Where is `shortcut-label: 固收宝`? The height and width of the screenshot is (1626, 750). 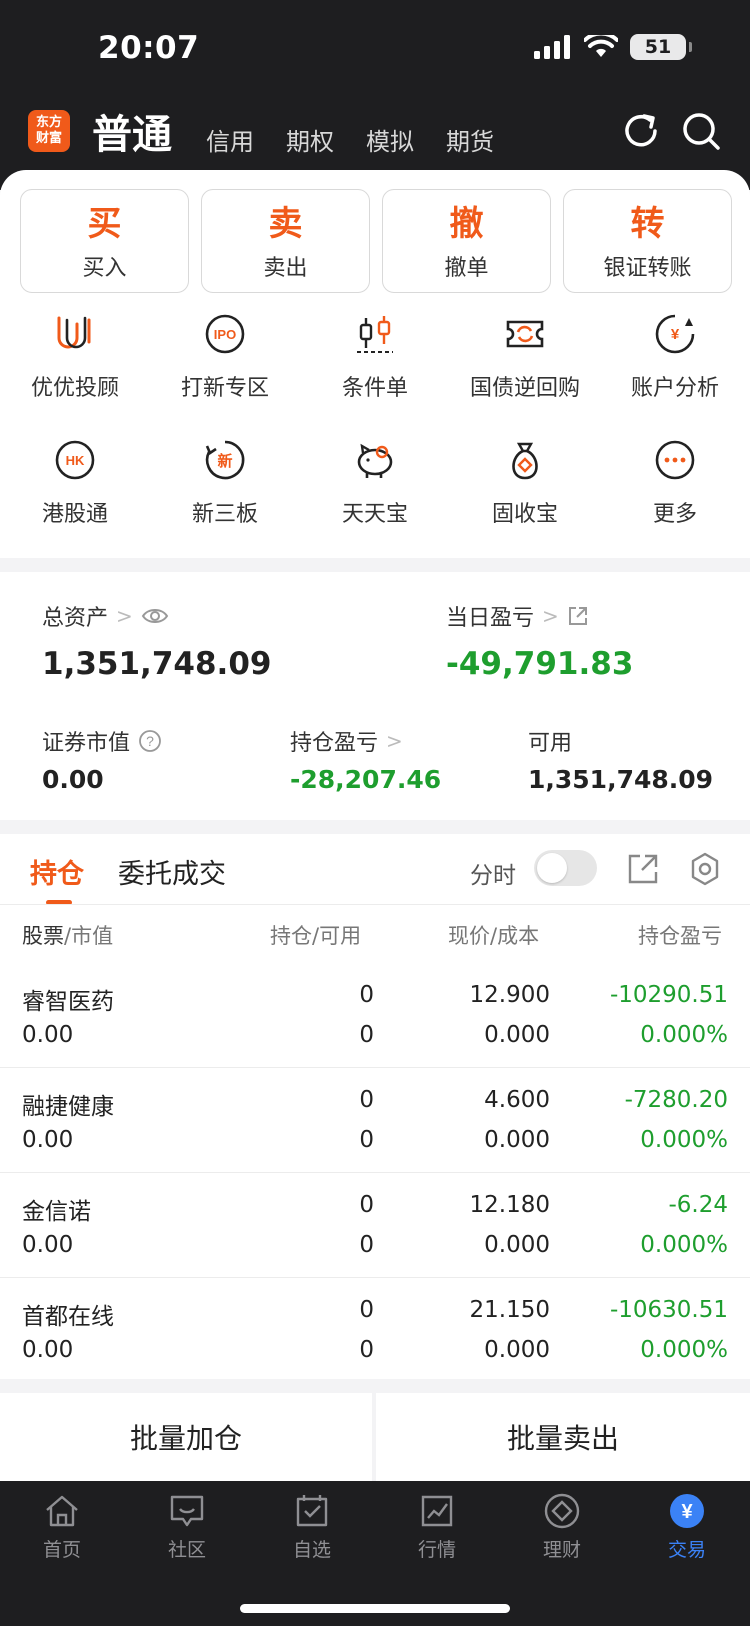
shortcut-label: 固收宝 is located at coordinates (524, 514).